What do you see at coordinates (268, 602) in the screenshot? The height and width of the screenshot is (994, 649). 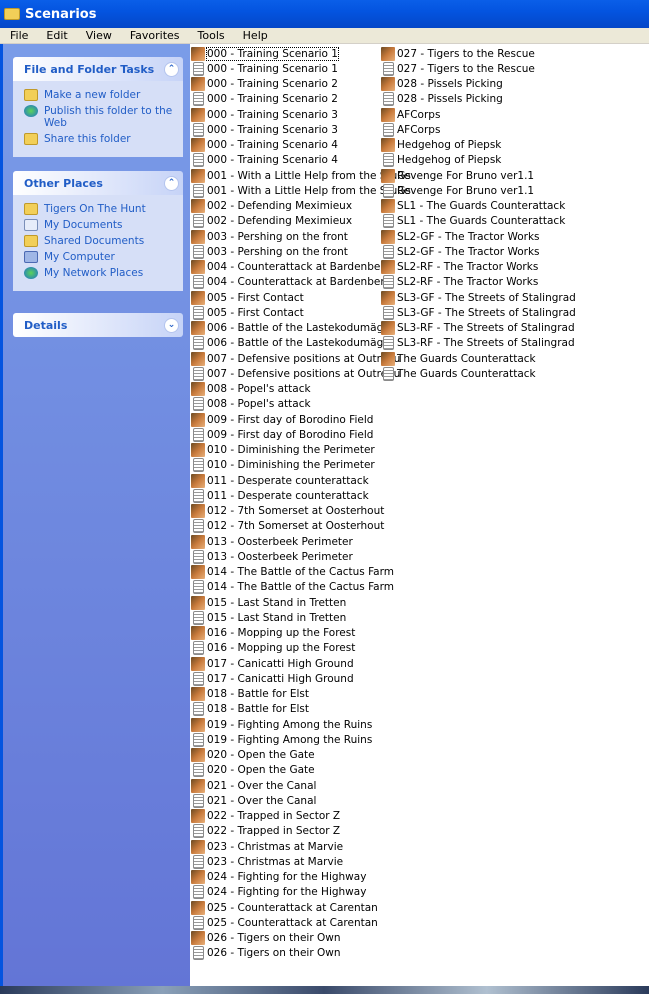 I see `file-item: 015 - Last Stand in Tretten` at bounding box center [268, 602].